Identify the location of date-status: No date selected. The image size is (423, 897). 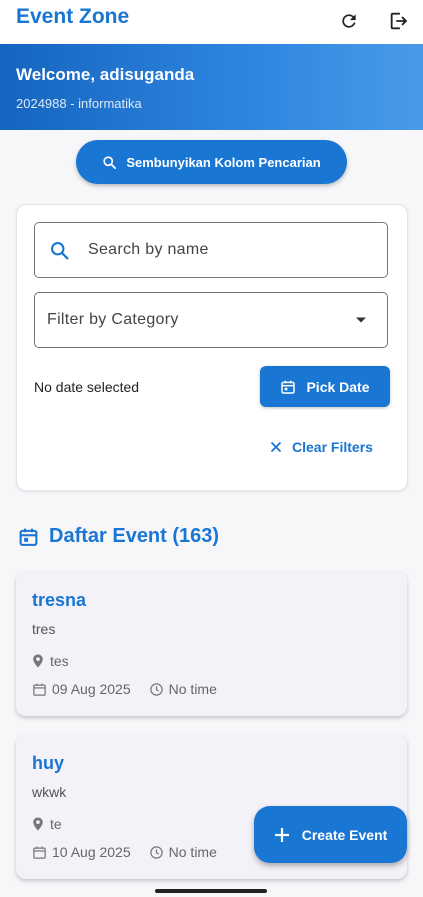
(87, 387).